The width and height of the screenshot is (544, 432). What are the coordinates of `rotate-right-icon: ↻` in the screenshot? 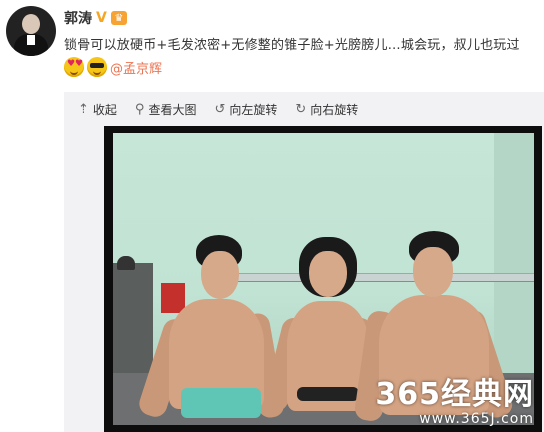 It's located at (301, 109).